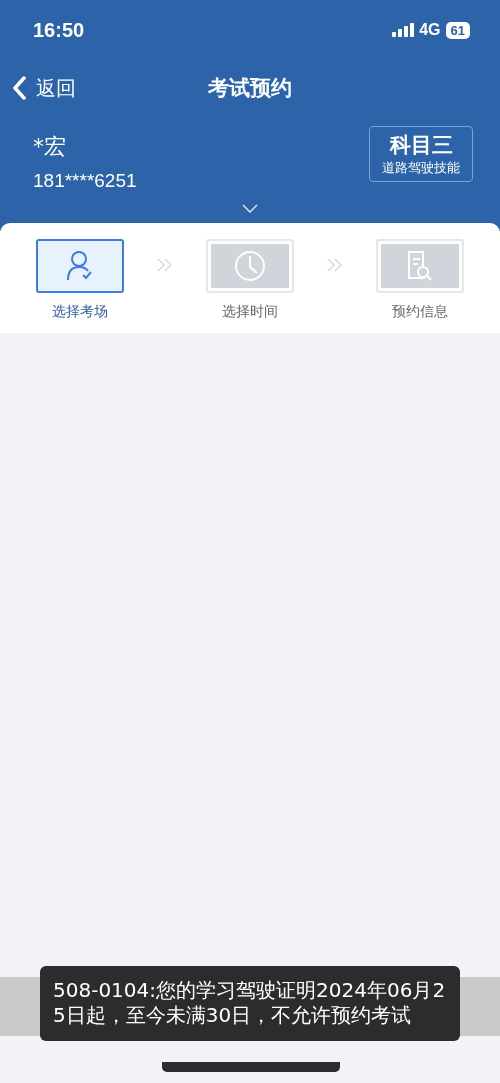  I want to click on error-toast: 508-0104:您的学习驾驶证明2024年06月25日起，至今未满30日，不允许预约考试, so click(250, 1003).